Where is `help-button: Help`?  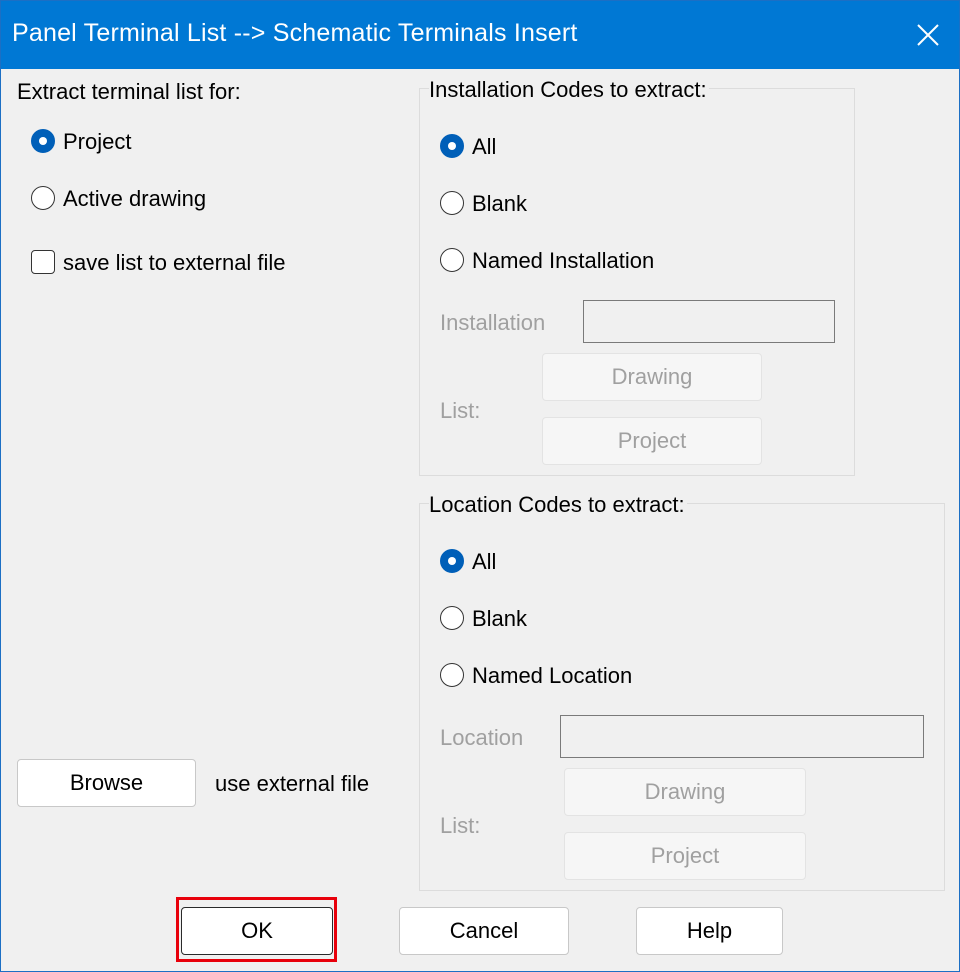 help-button: Help is located at coordinates (709, 931).